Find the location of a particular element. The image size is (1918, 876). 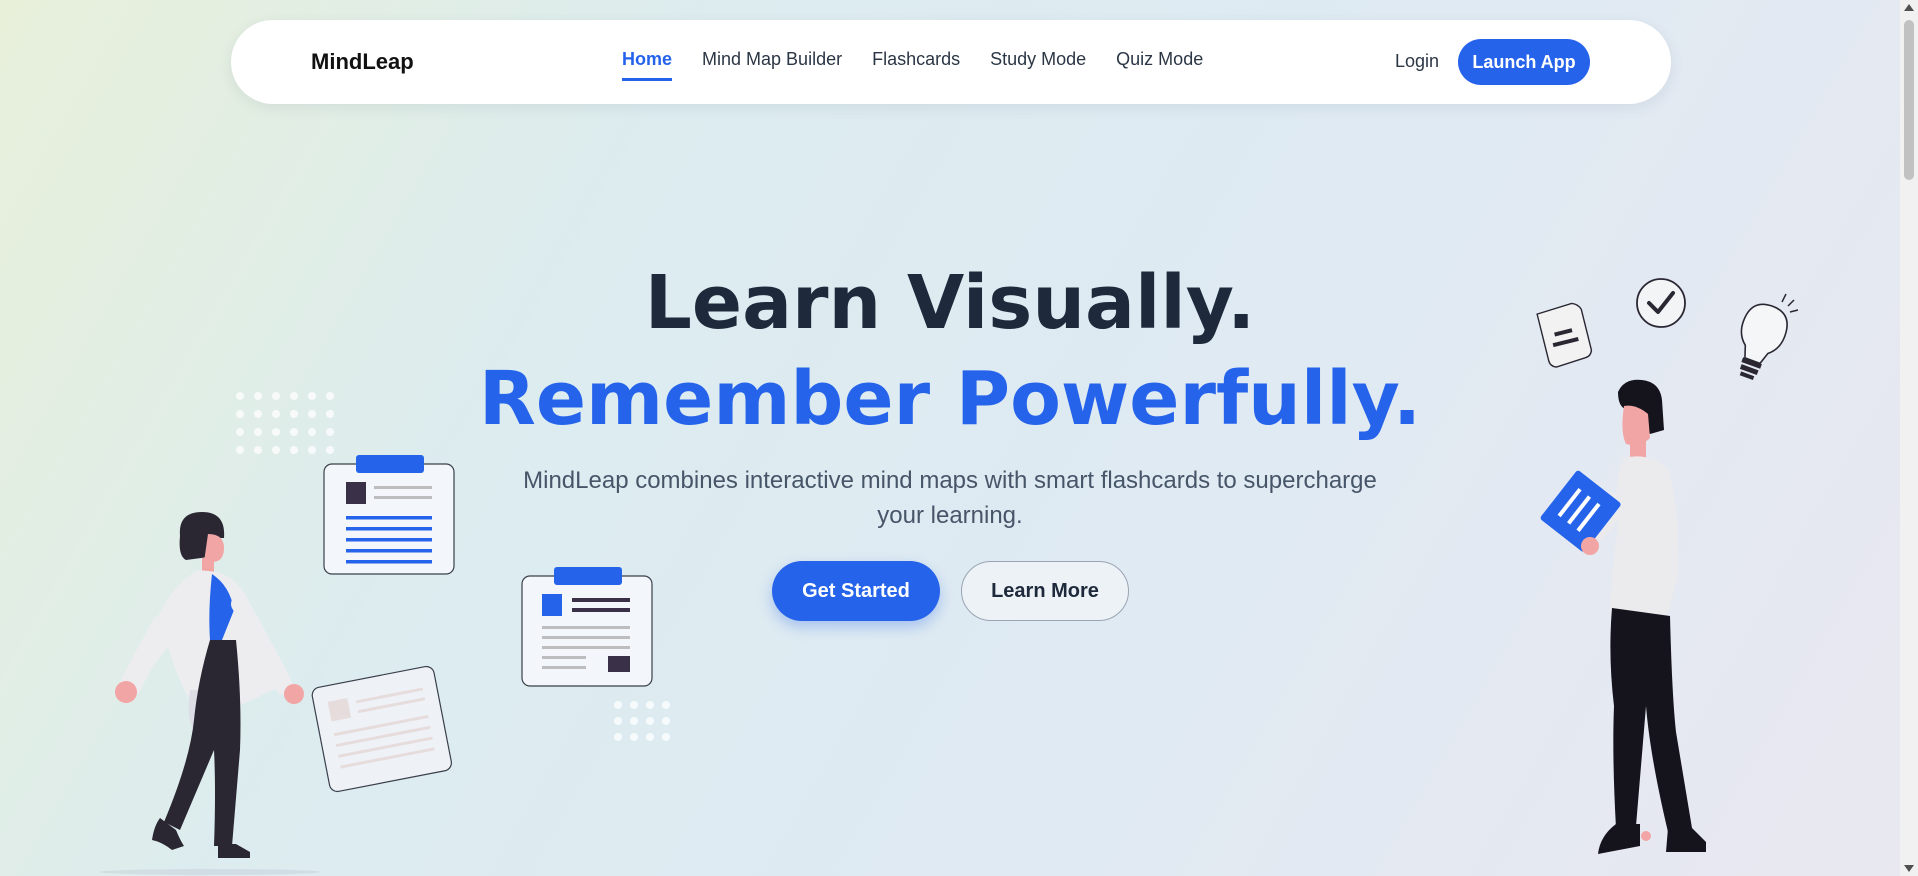

scrollbar-thumb is located at coordinates (1909, 100).